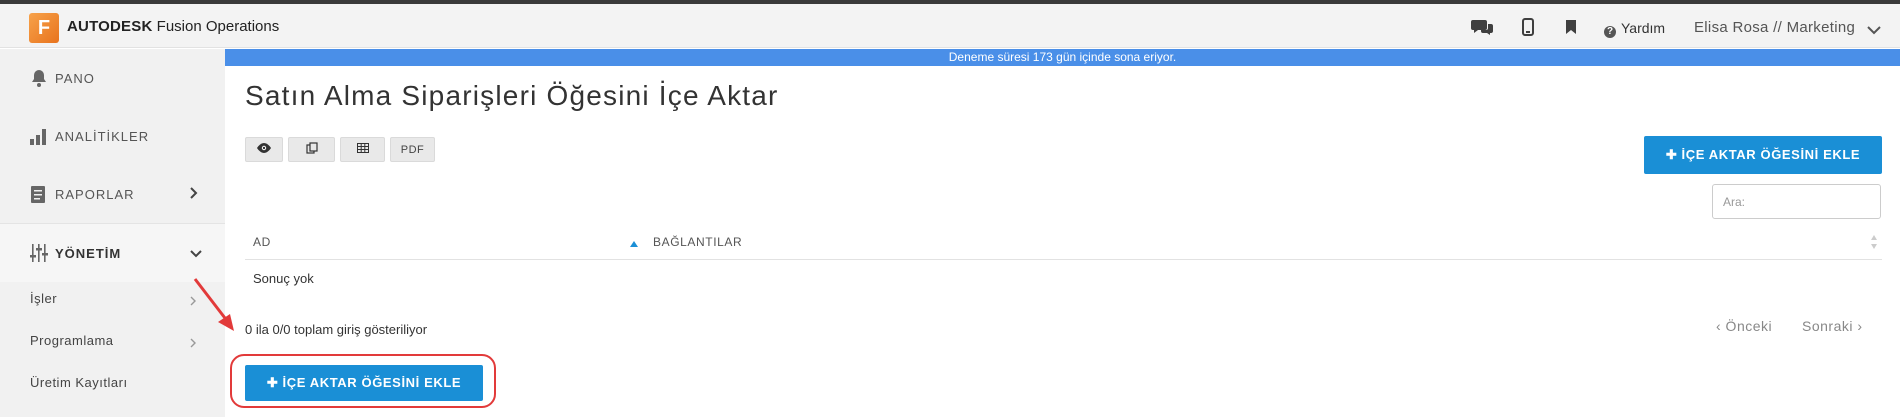 The width and height of the screenshot is (1900, 417). What do you see at coordinates (1482, 27) in the screenshot?
I see `chat-icon` at bounding box center [1482, 27].